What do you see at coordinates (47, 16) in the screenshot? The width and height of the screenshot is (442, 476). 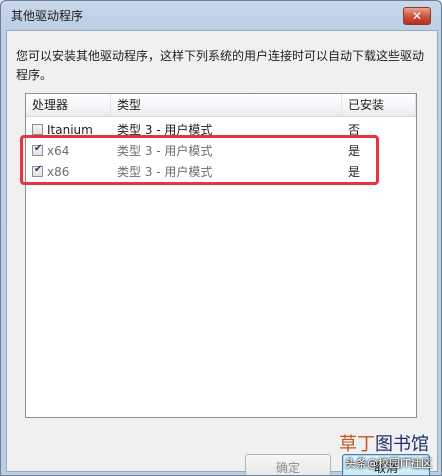 I see `window-title: 其他驱动程序` at bounding box center [47, 16].